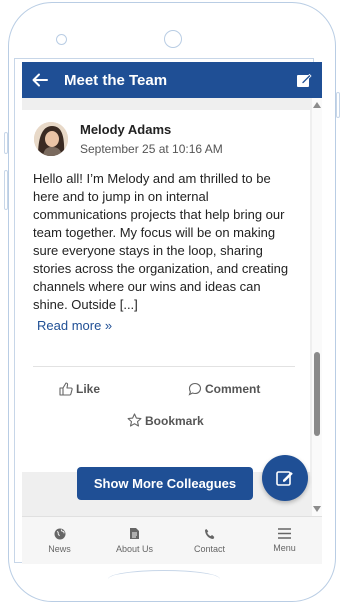  Describe the element at coordinates (85, 304) in the screenshot. I see `post-body-line: shine. Outside [...]` at that location.